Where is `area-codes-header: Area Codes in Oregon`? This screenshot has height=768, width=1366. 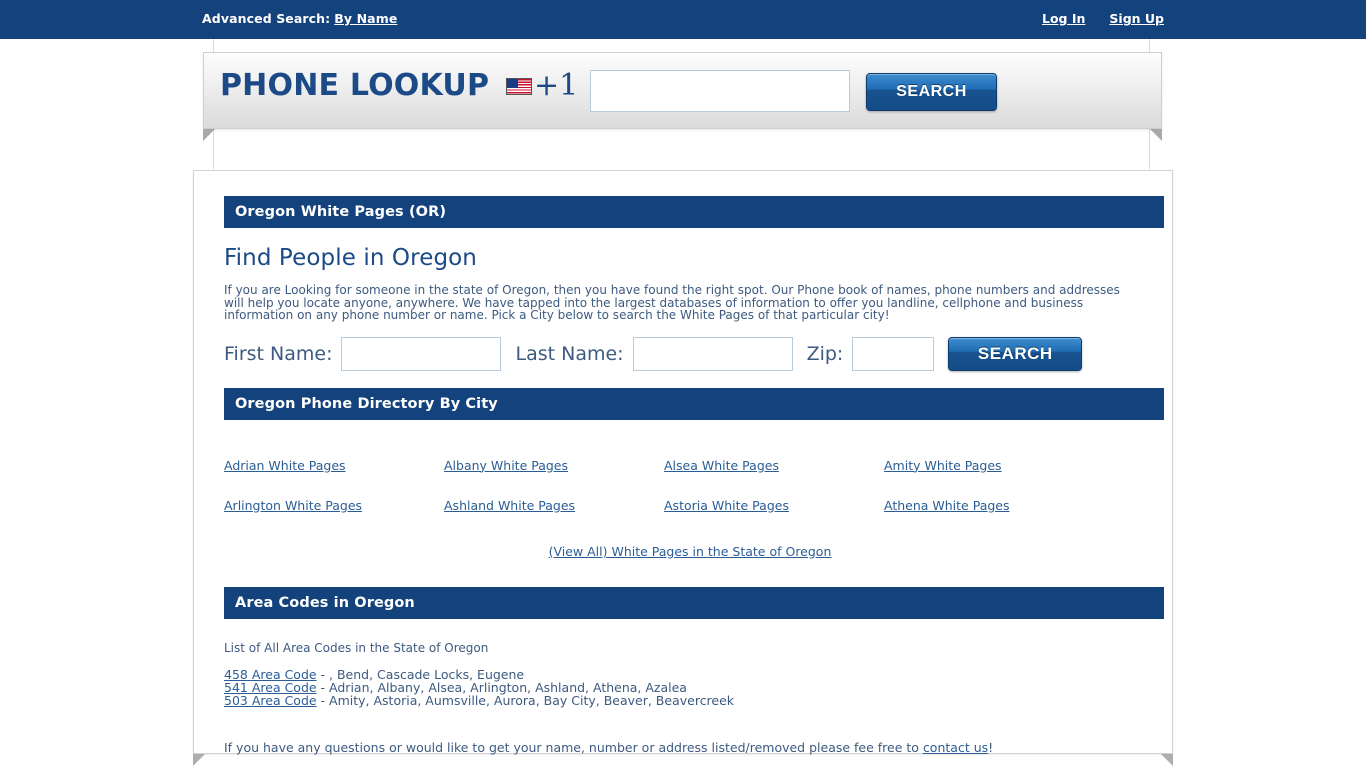
area-codes-header: Area Codes in Oregon is located at coordinates (694, 602).